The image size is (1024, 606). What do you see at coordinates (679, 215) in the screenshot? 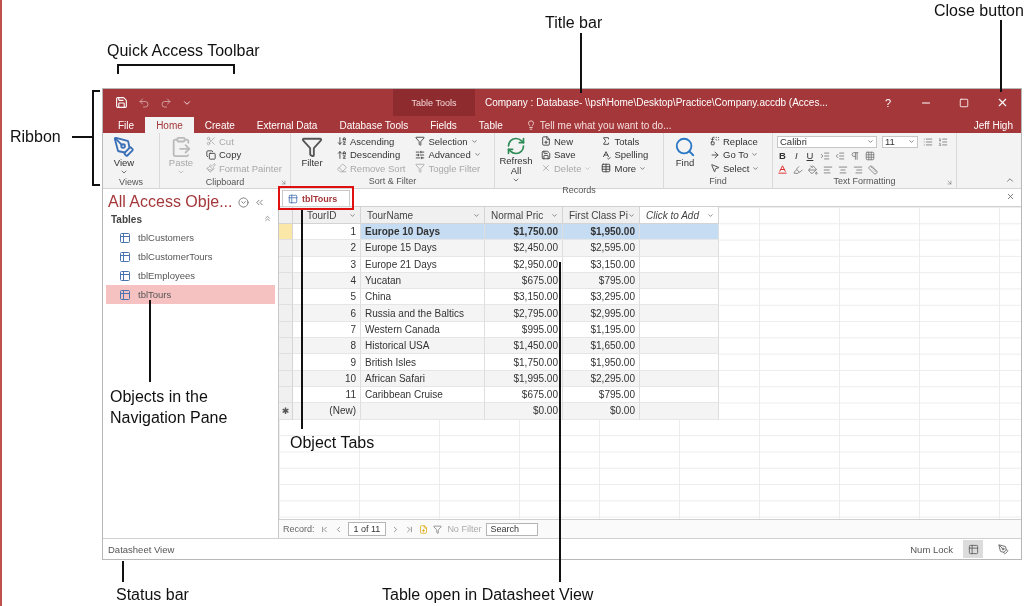
I see `column-header: Click to Add` at bounding box center [679, 215].